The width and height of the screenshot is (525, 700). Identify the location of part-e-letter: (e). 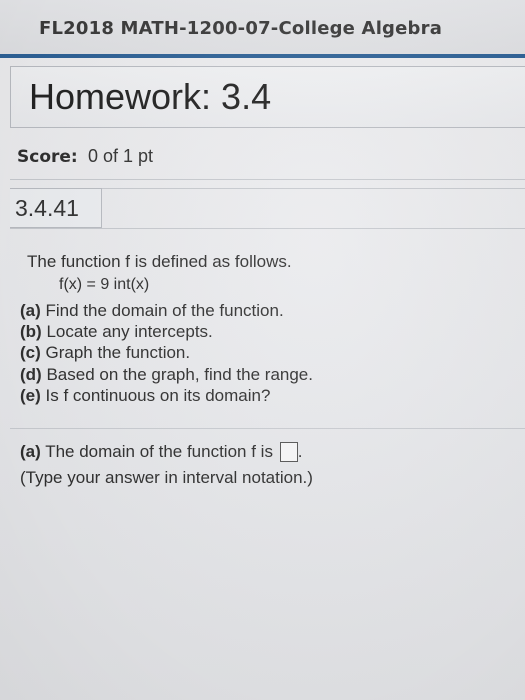
(30, 395).